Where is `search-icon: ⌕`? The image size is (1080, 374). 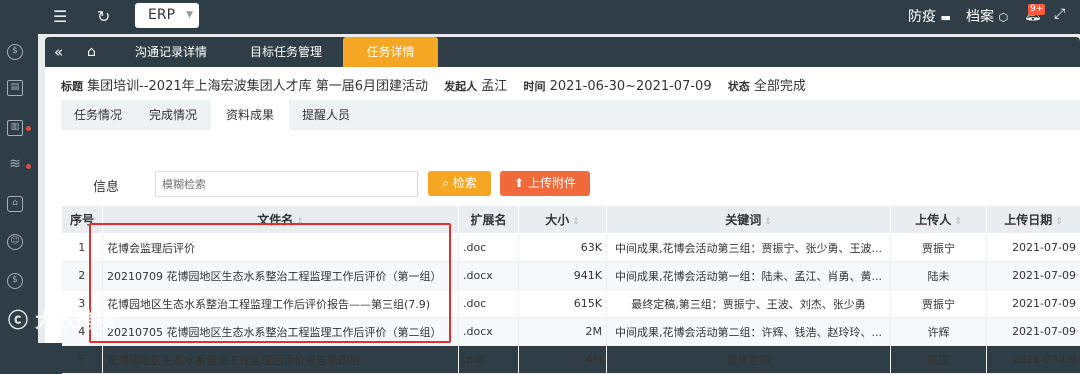 search-icon: ⌕ is located at coordinates (445, 183).